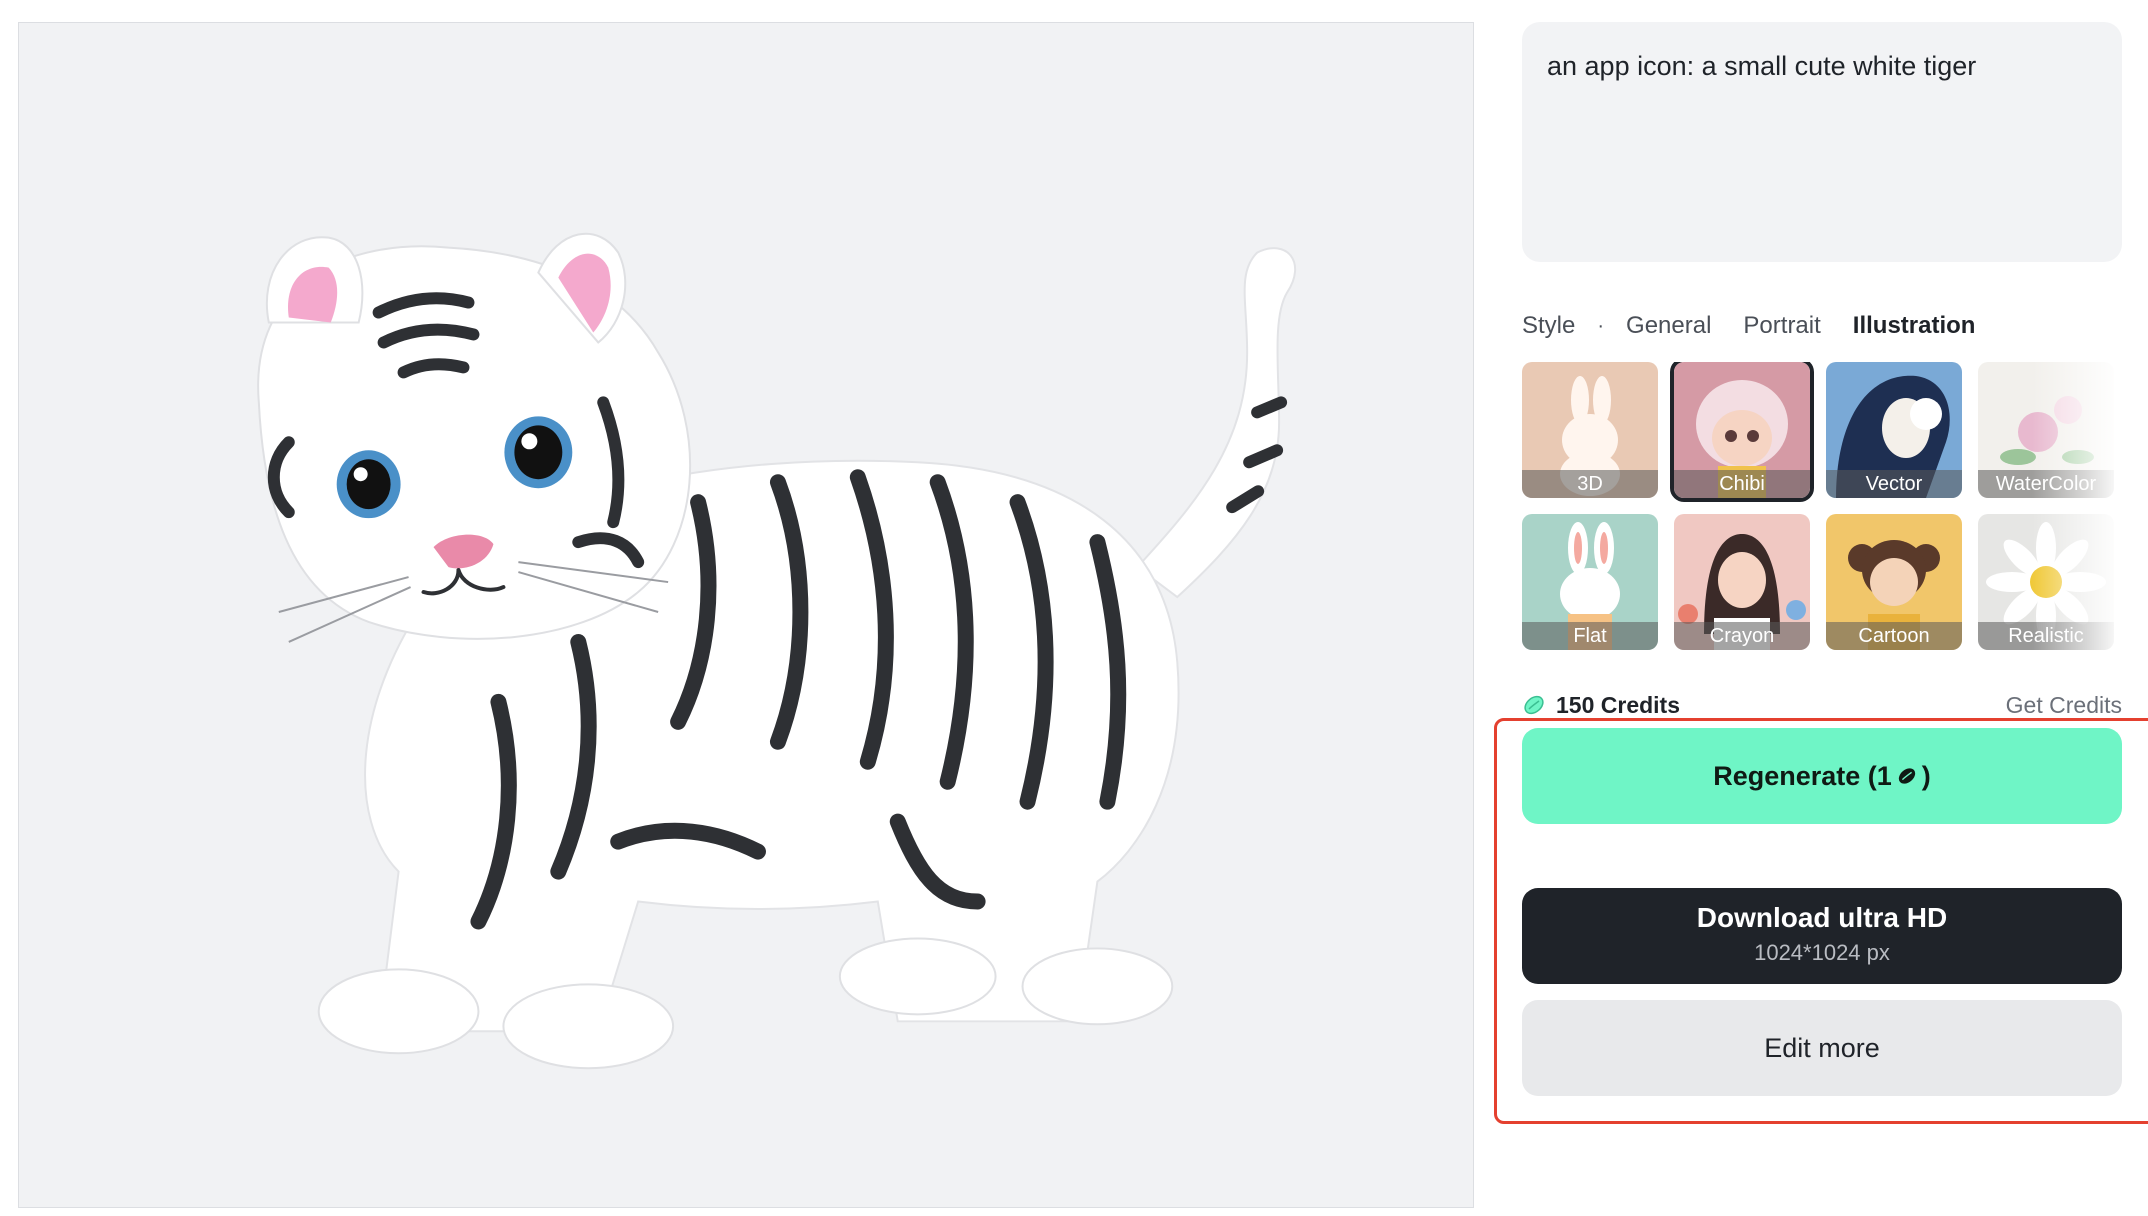 The height and width of the screenshot is (1216, 2148). I want to click on style-option-label: 3D, so click(1590, 484).